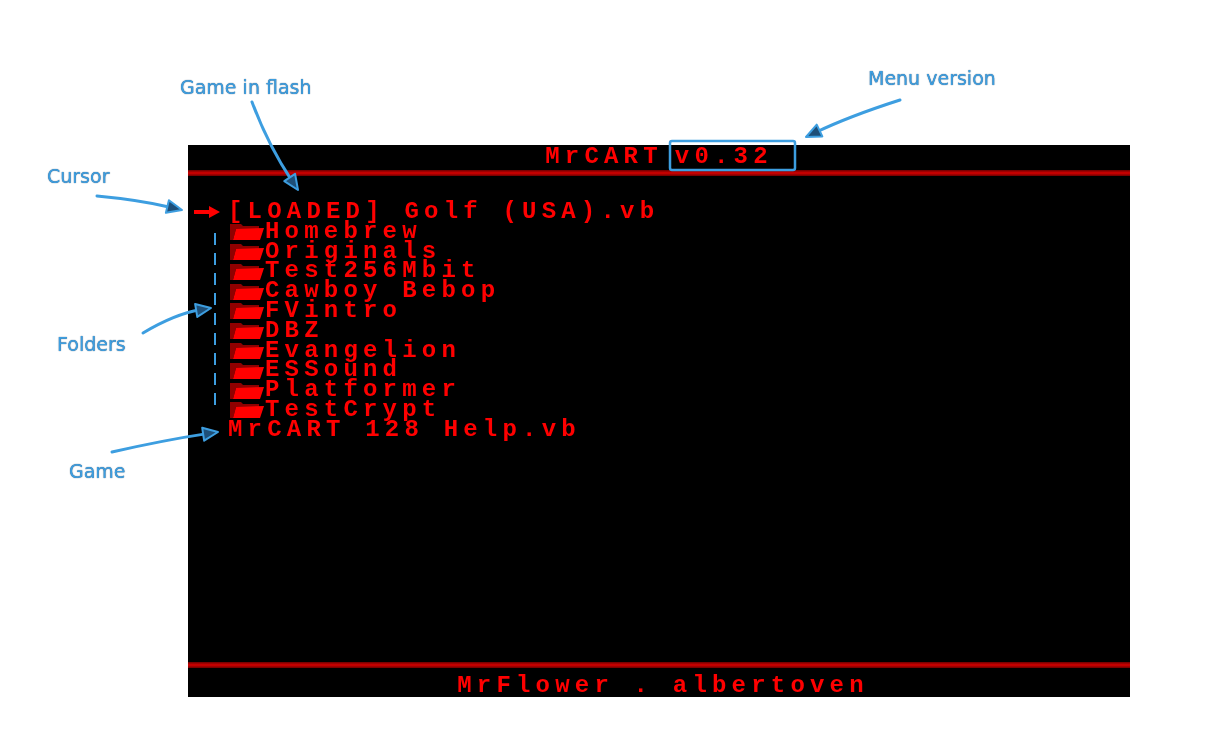  Describe the element at coordinates (97, 471) in the screenshot. I see `annotation-label: Game` at that location.